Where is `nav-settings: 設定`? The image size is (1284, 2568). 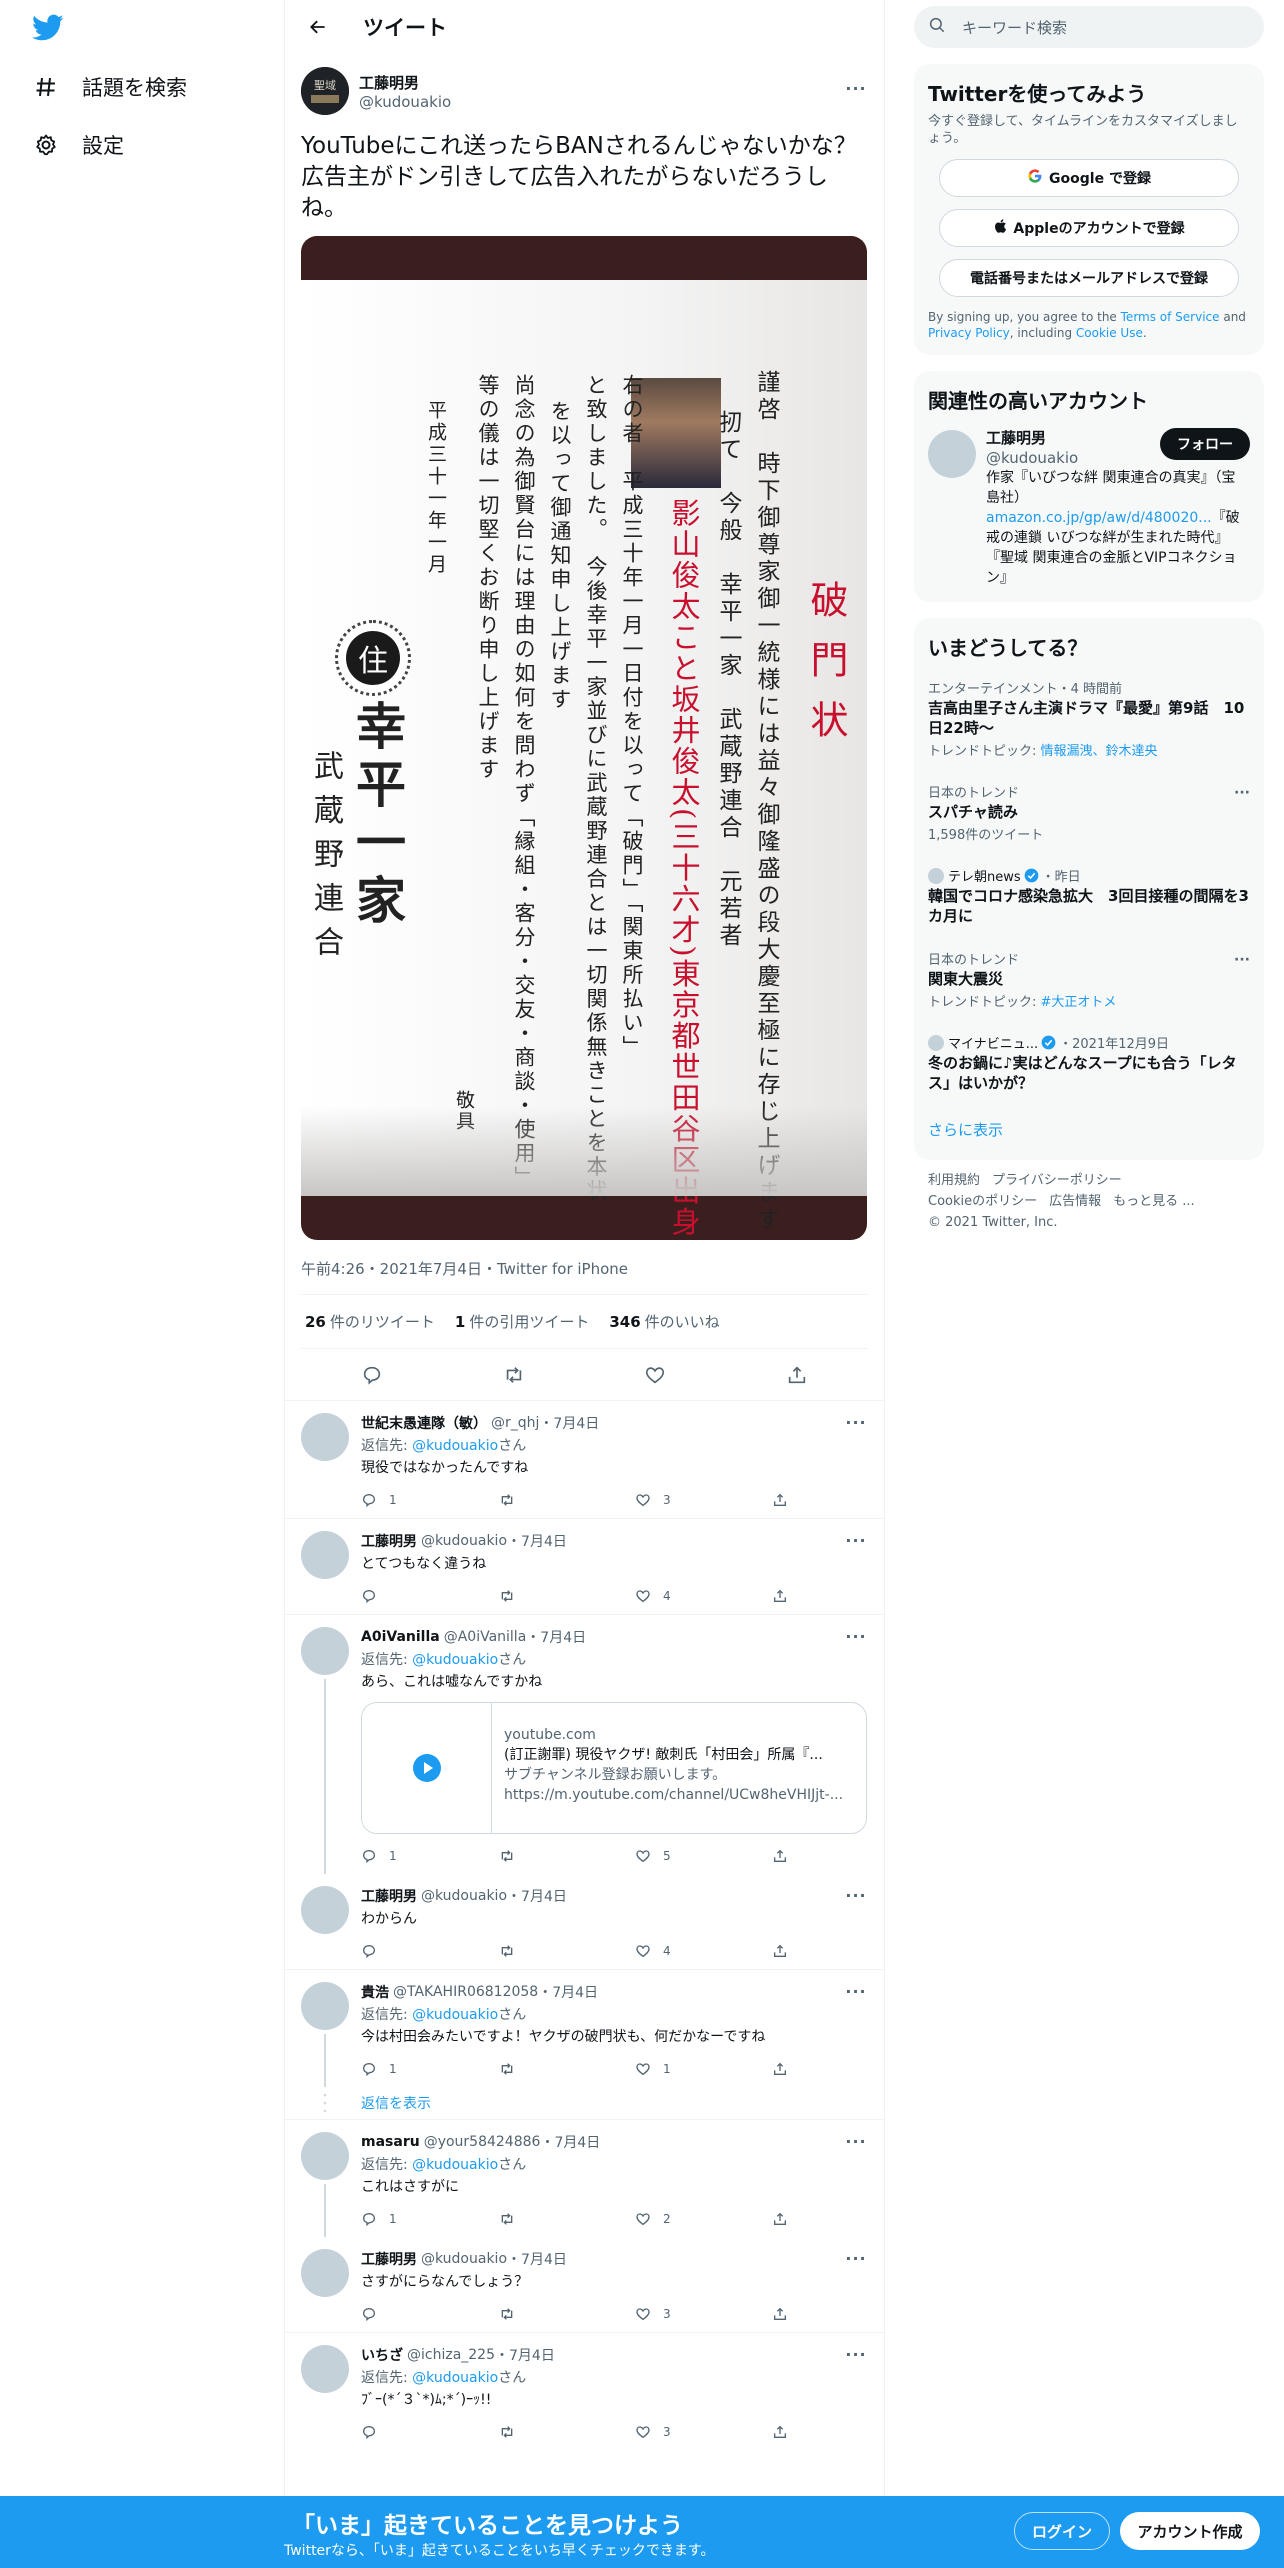 nav-settings: 設定 is located at coordinates (78, 145).